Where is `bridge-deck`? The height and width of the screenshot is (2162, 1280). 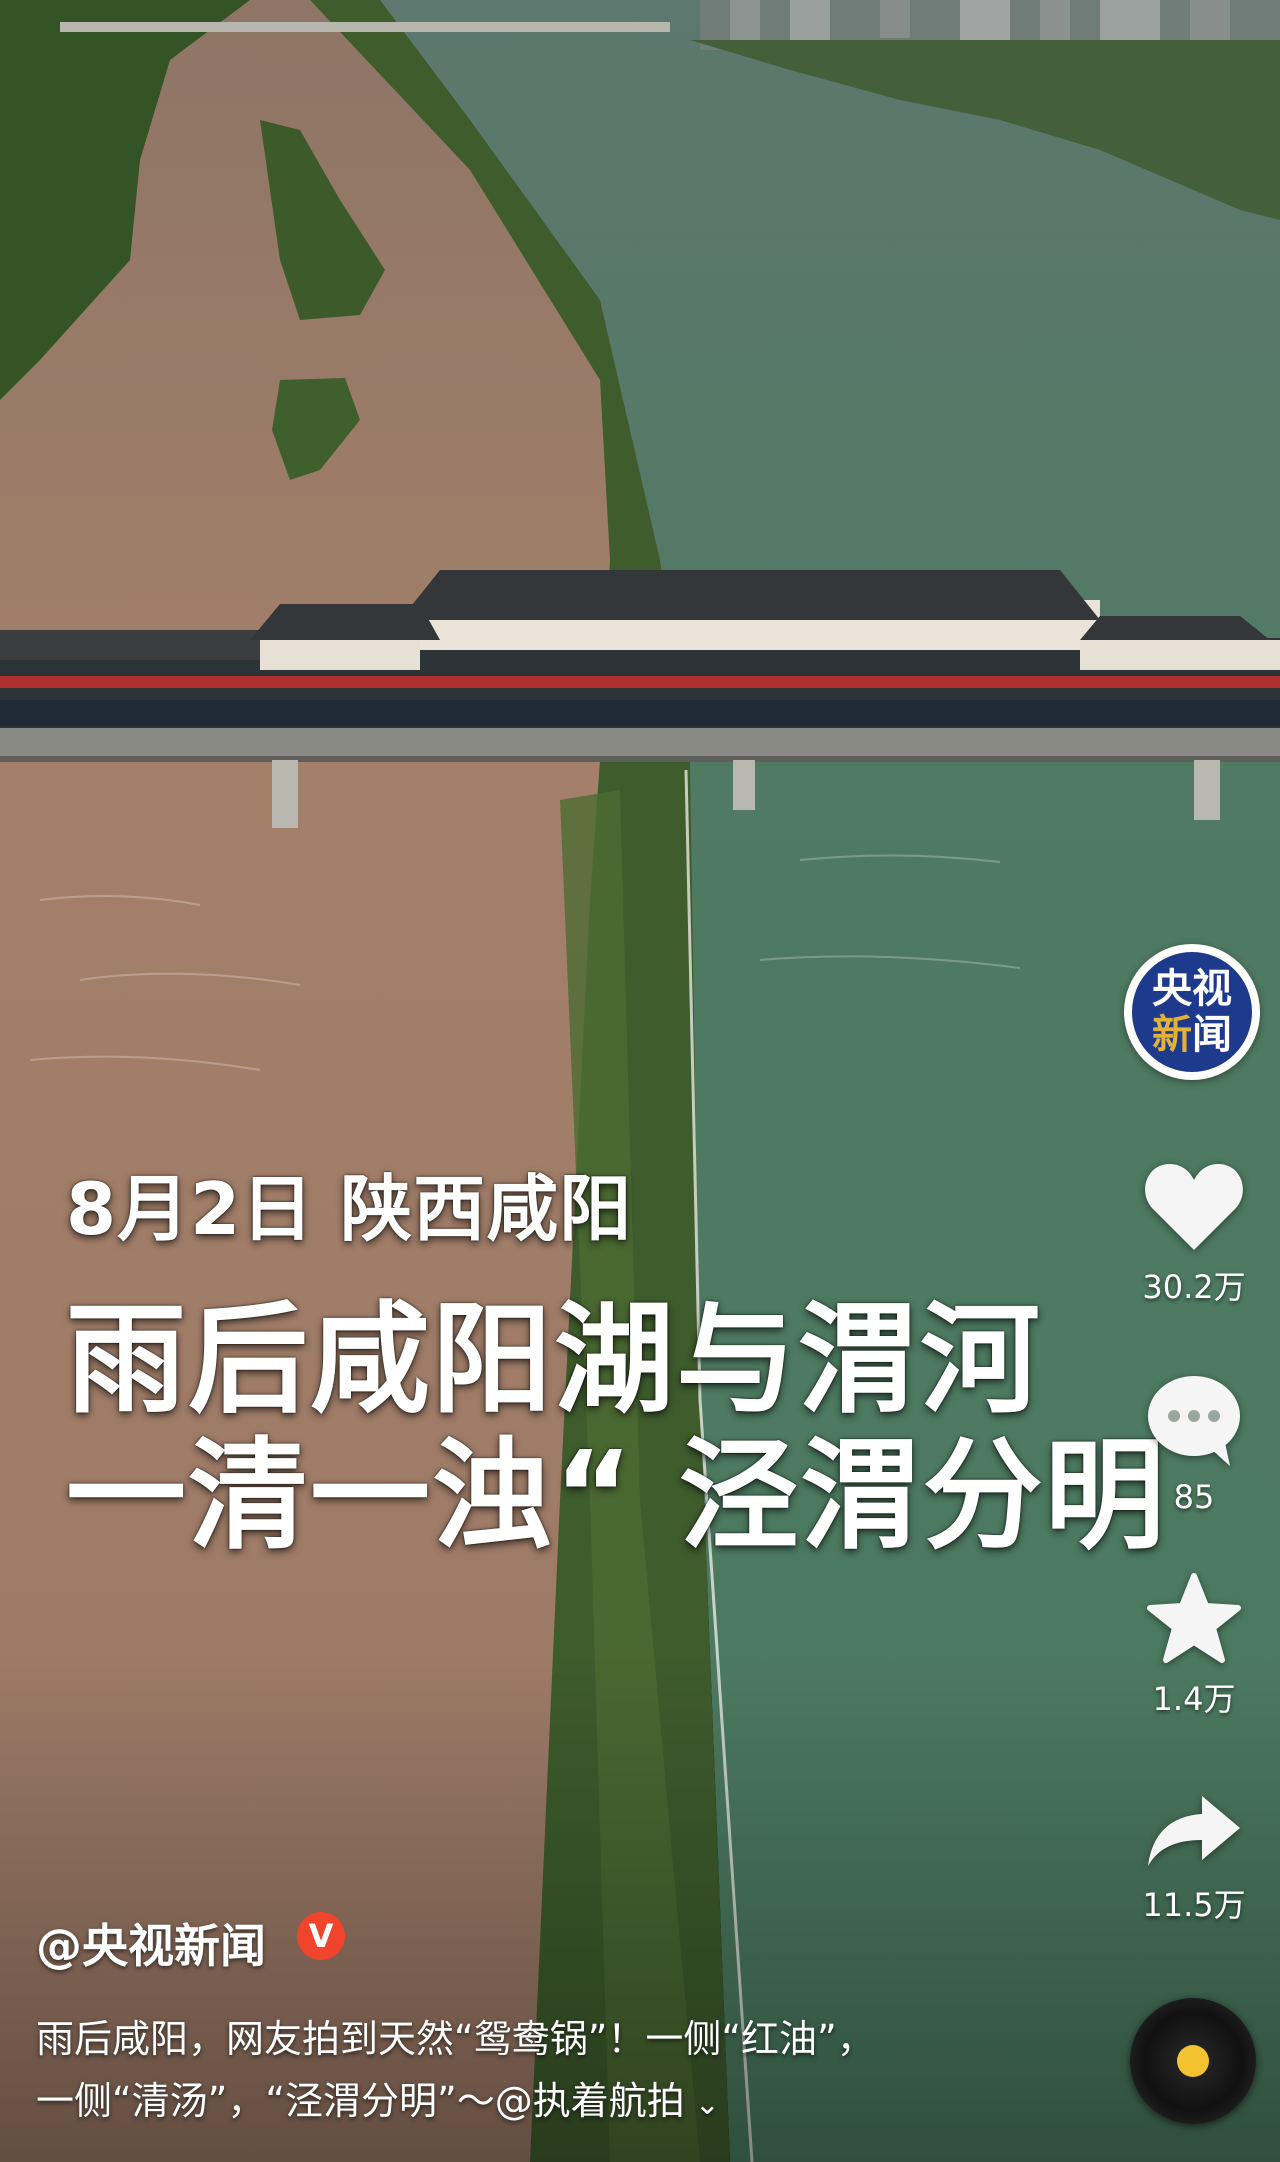 bridge-deck is located at coordinates (640, 742).